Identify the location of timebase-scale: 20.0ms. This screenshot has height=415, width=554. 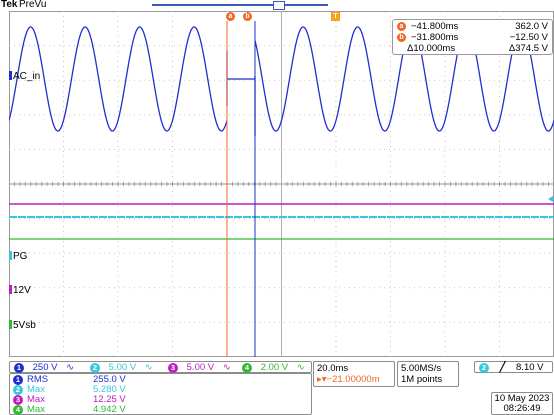
(333, 368).